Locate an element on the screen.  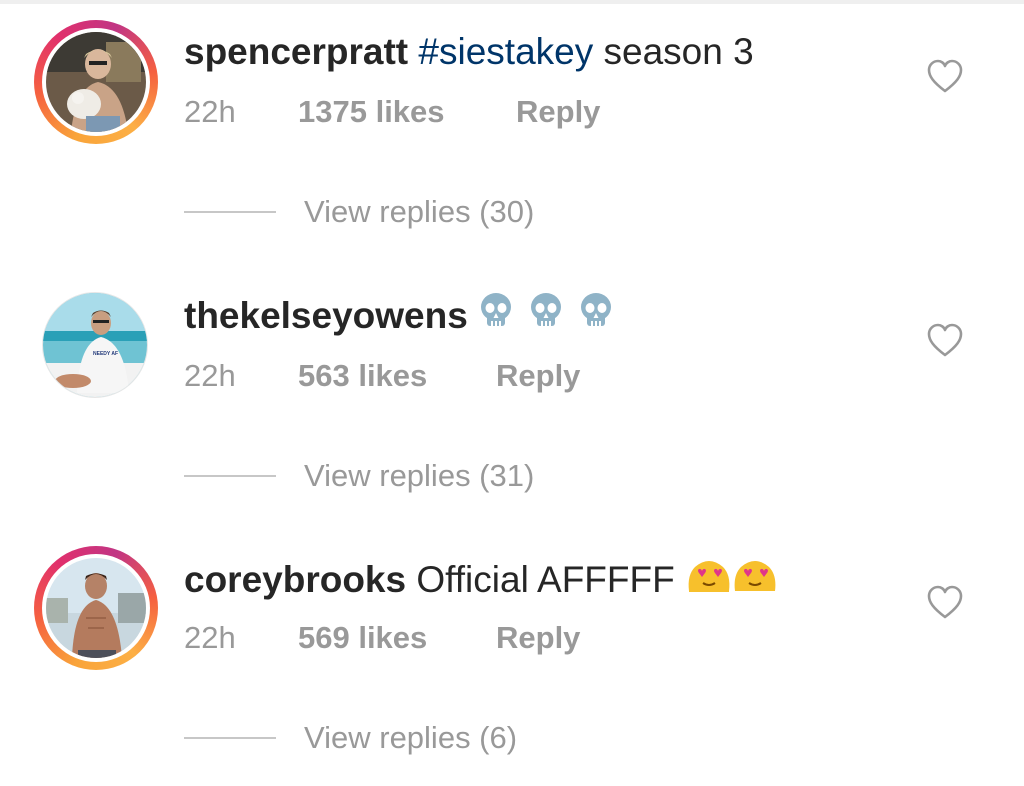
comment-line: spencerpratt #siestakey season 3 is located at coordinates (469, 52).